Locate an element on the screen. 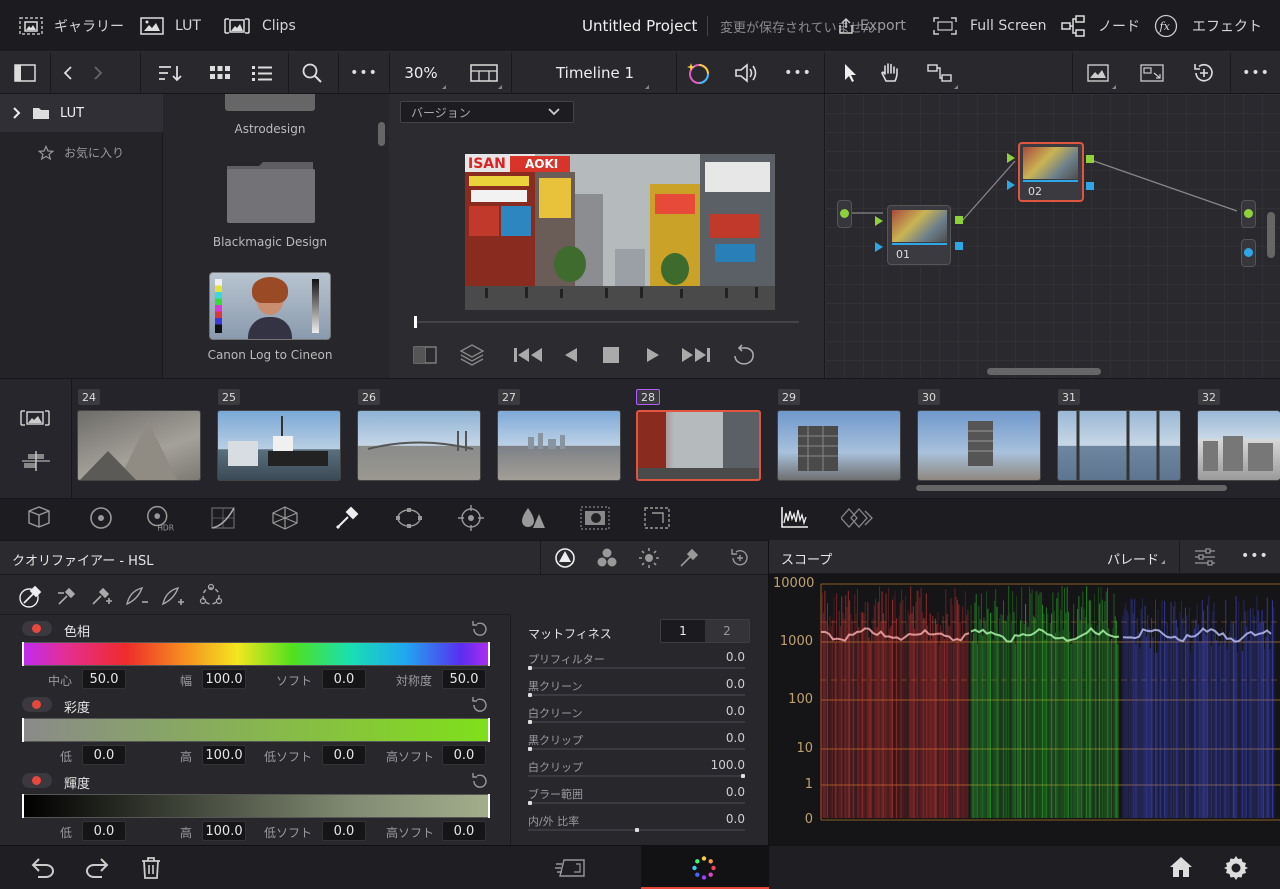  sat-reset-button is located at coordinates (480, 705).